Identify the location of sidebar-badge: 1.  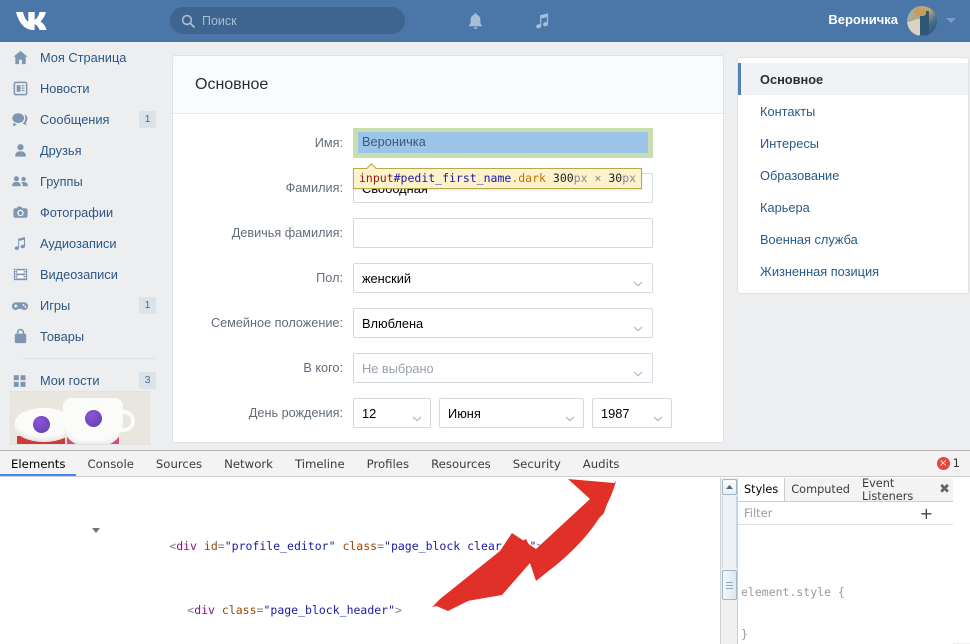
(147, 119).